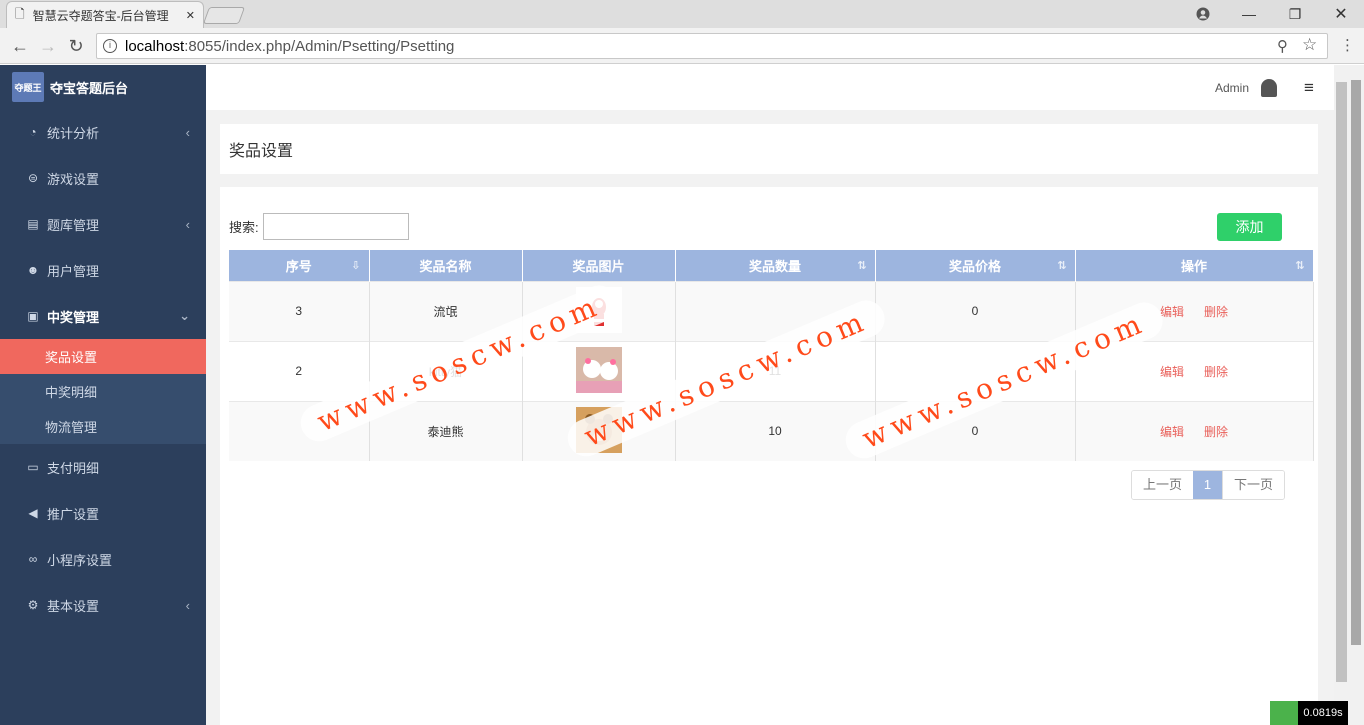 Image resolution: width=1364 pixels, height=725 pixels. Describe the element at coordinates (73, 225) in the screenshot. I see `sidebar-item-label: 题库管理` at that location.